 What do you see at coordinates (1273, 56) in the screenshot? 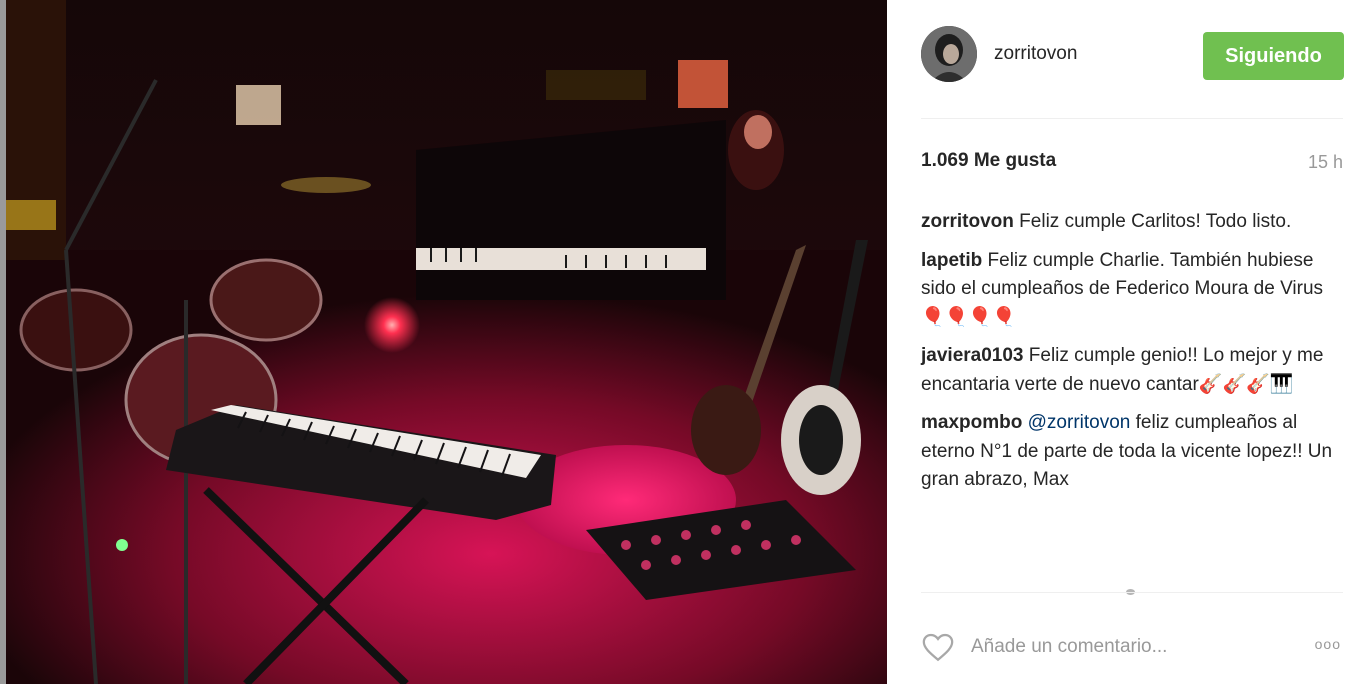
I see `following-button: Siguiendo` at bounding box center [1273, 56].